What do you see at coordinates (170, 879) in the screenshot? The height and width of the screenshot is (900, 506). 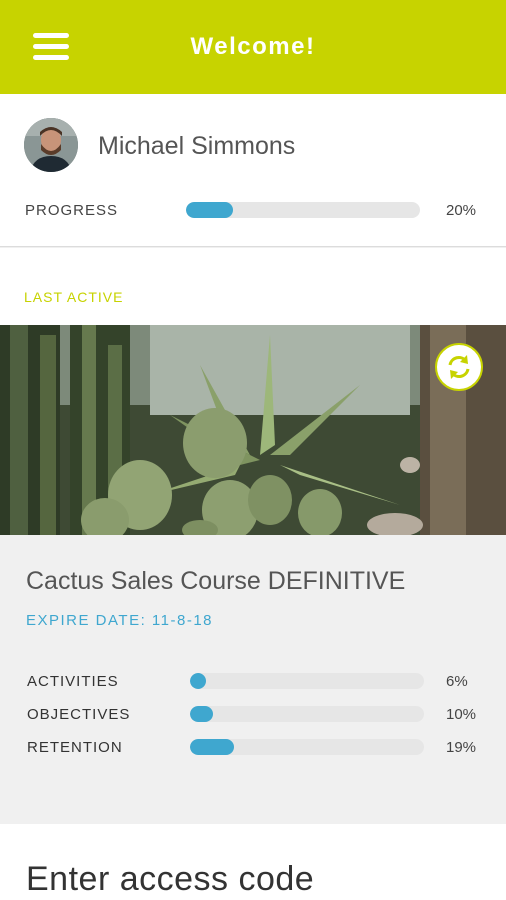 I see `access-code-title: Enter access code` at bounding box center [170, 879].